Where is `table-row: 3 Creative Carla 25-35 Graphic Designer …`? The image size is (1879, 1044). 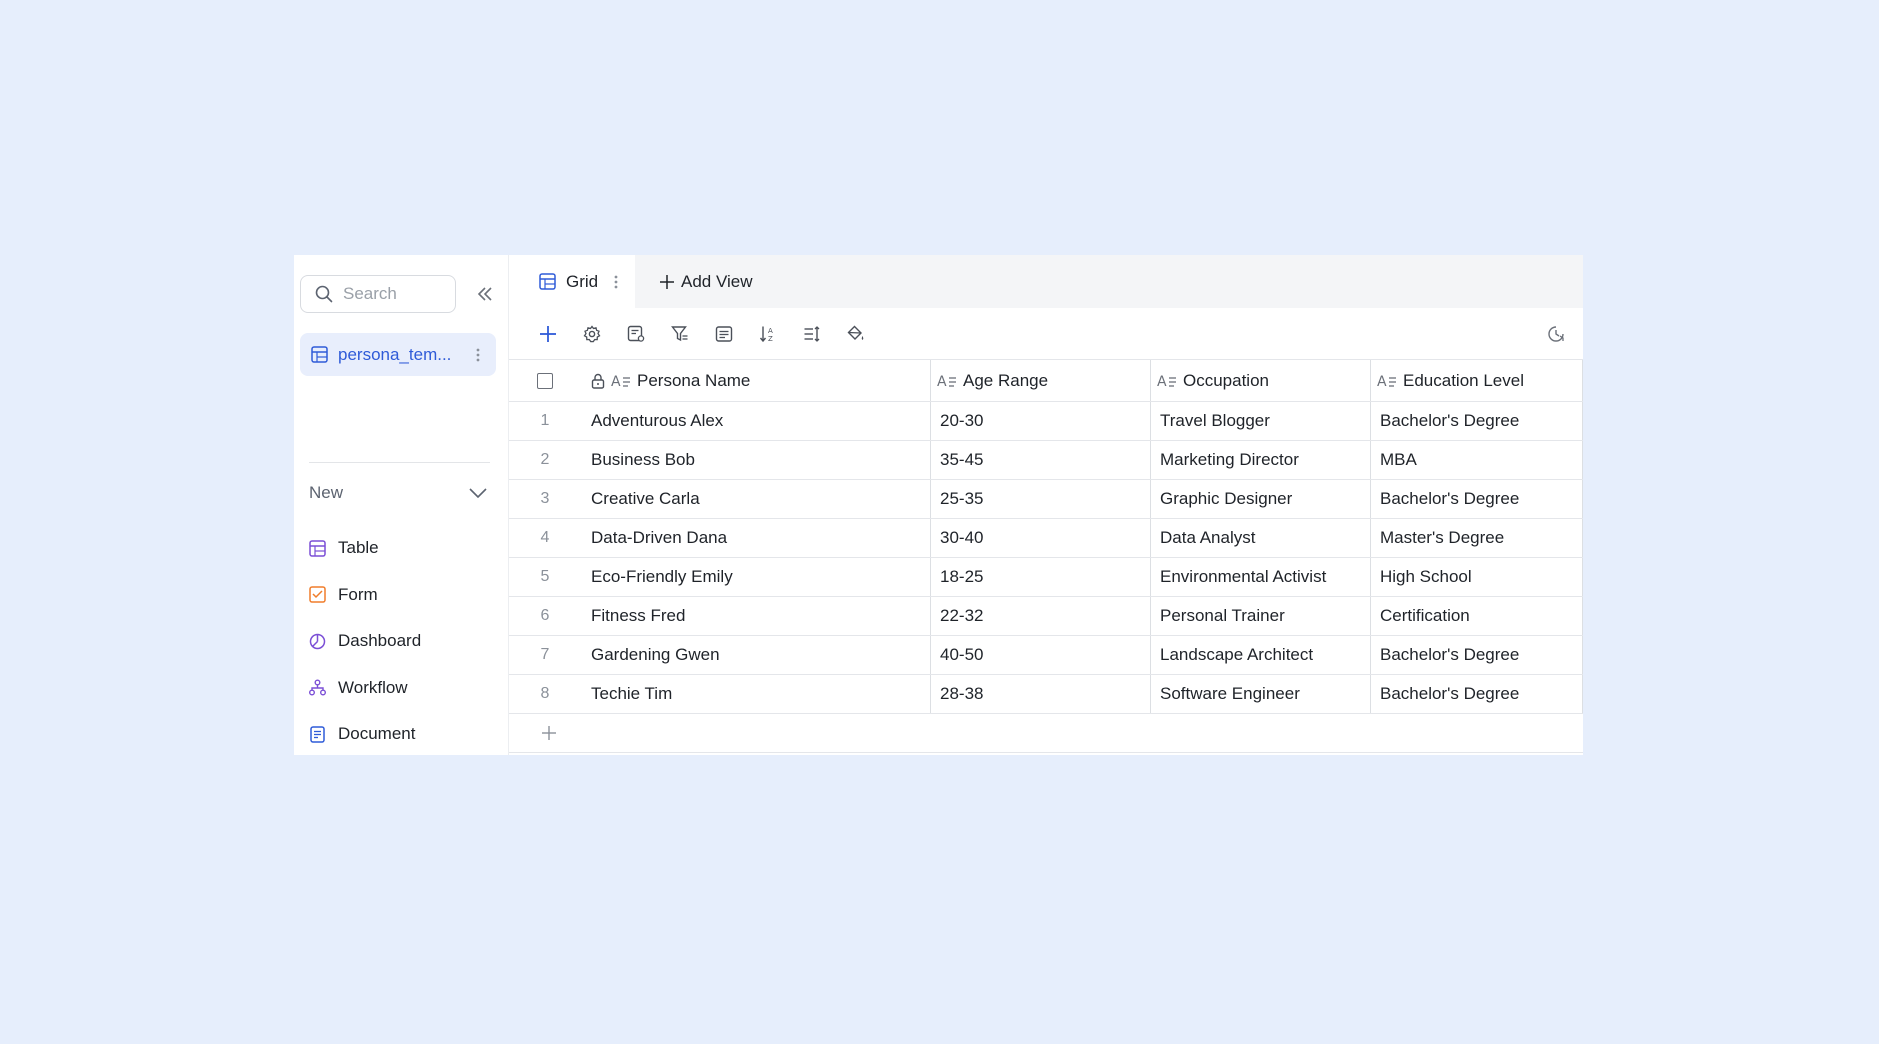
table-row: 3 Creative Carla 25-35 Graphic Designer … is located at coordinates (1046, 499).